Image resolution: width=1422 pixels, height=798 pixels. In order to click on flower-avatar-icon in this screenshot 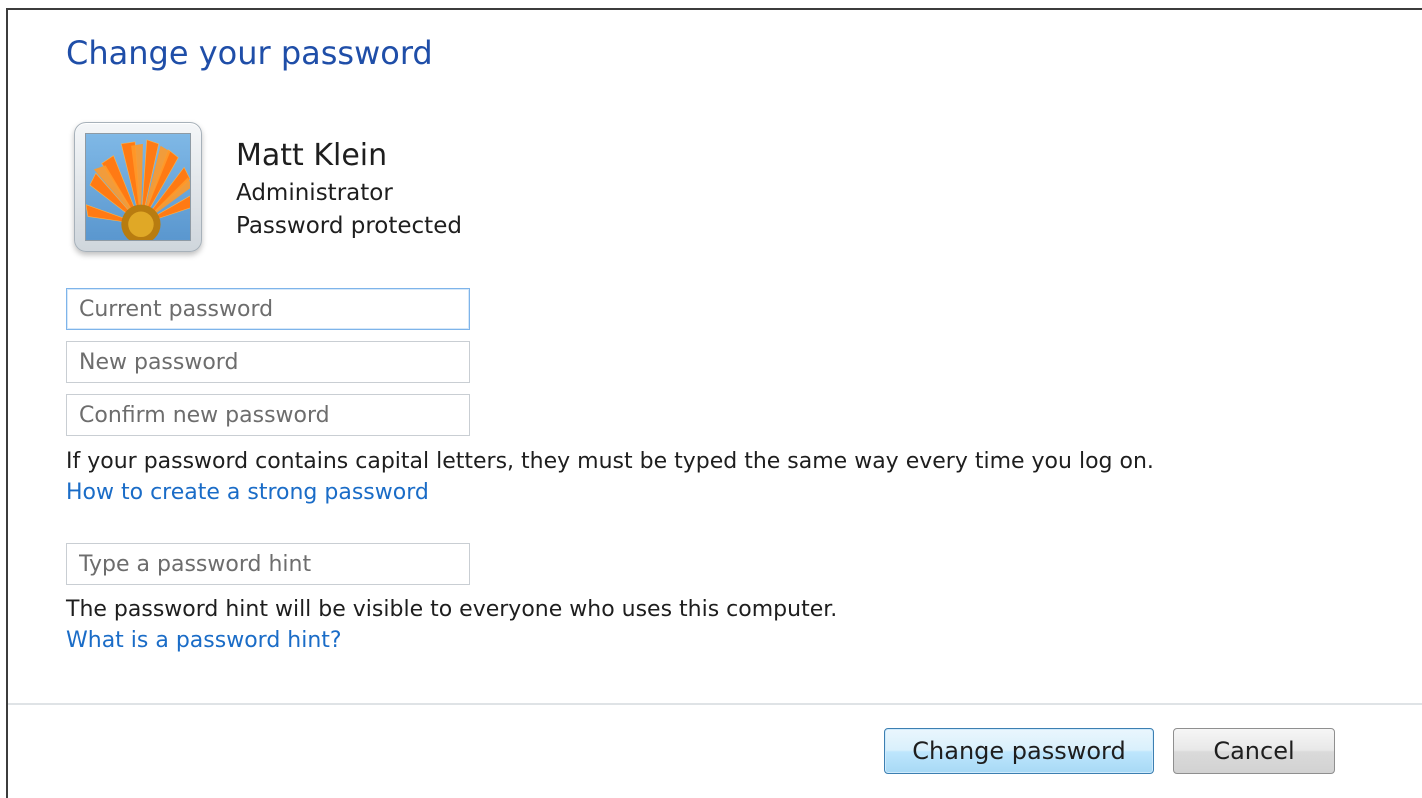, I will do `click(138, 187)`.